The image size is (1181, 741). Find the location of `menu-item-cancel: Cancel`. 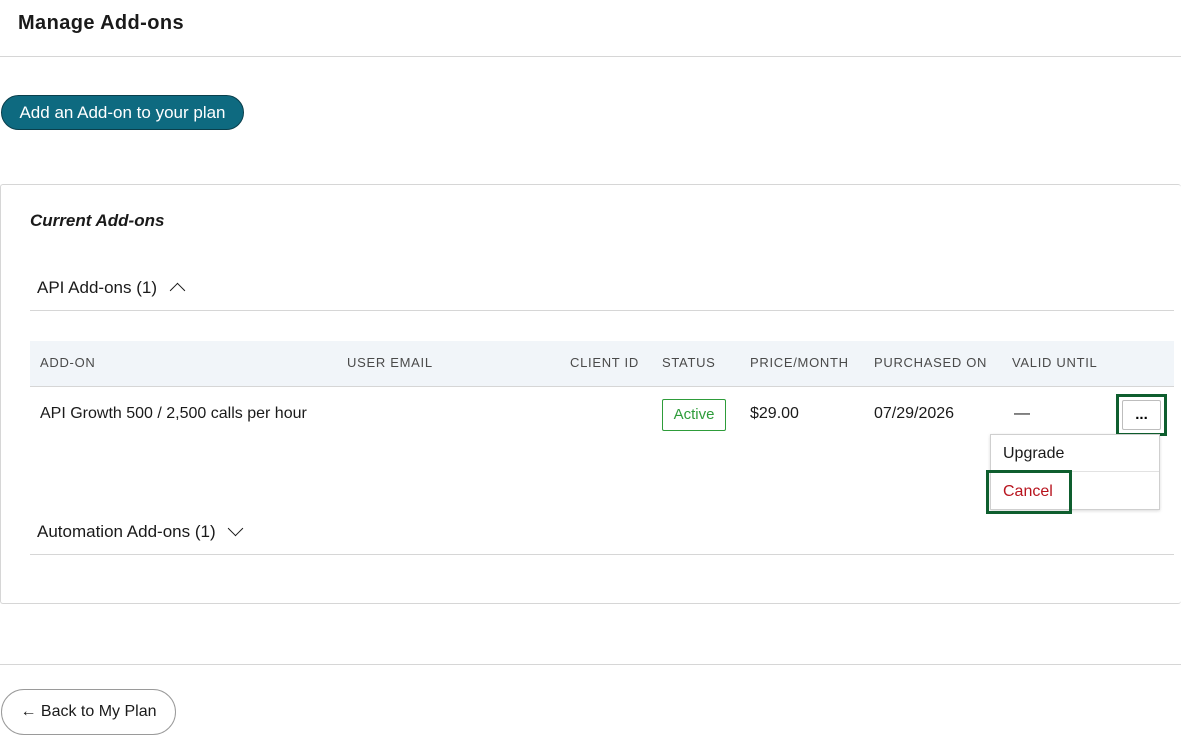

menu-item-cancel: Cancel is located at coordinates (1075, 491).